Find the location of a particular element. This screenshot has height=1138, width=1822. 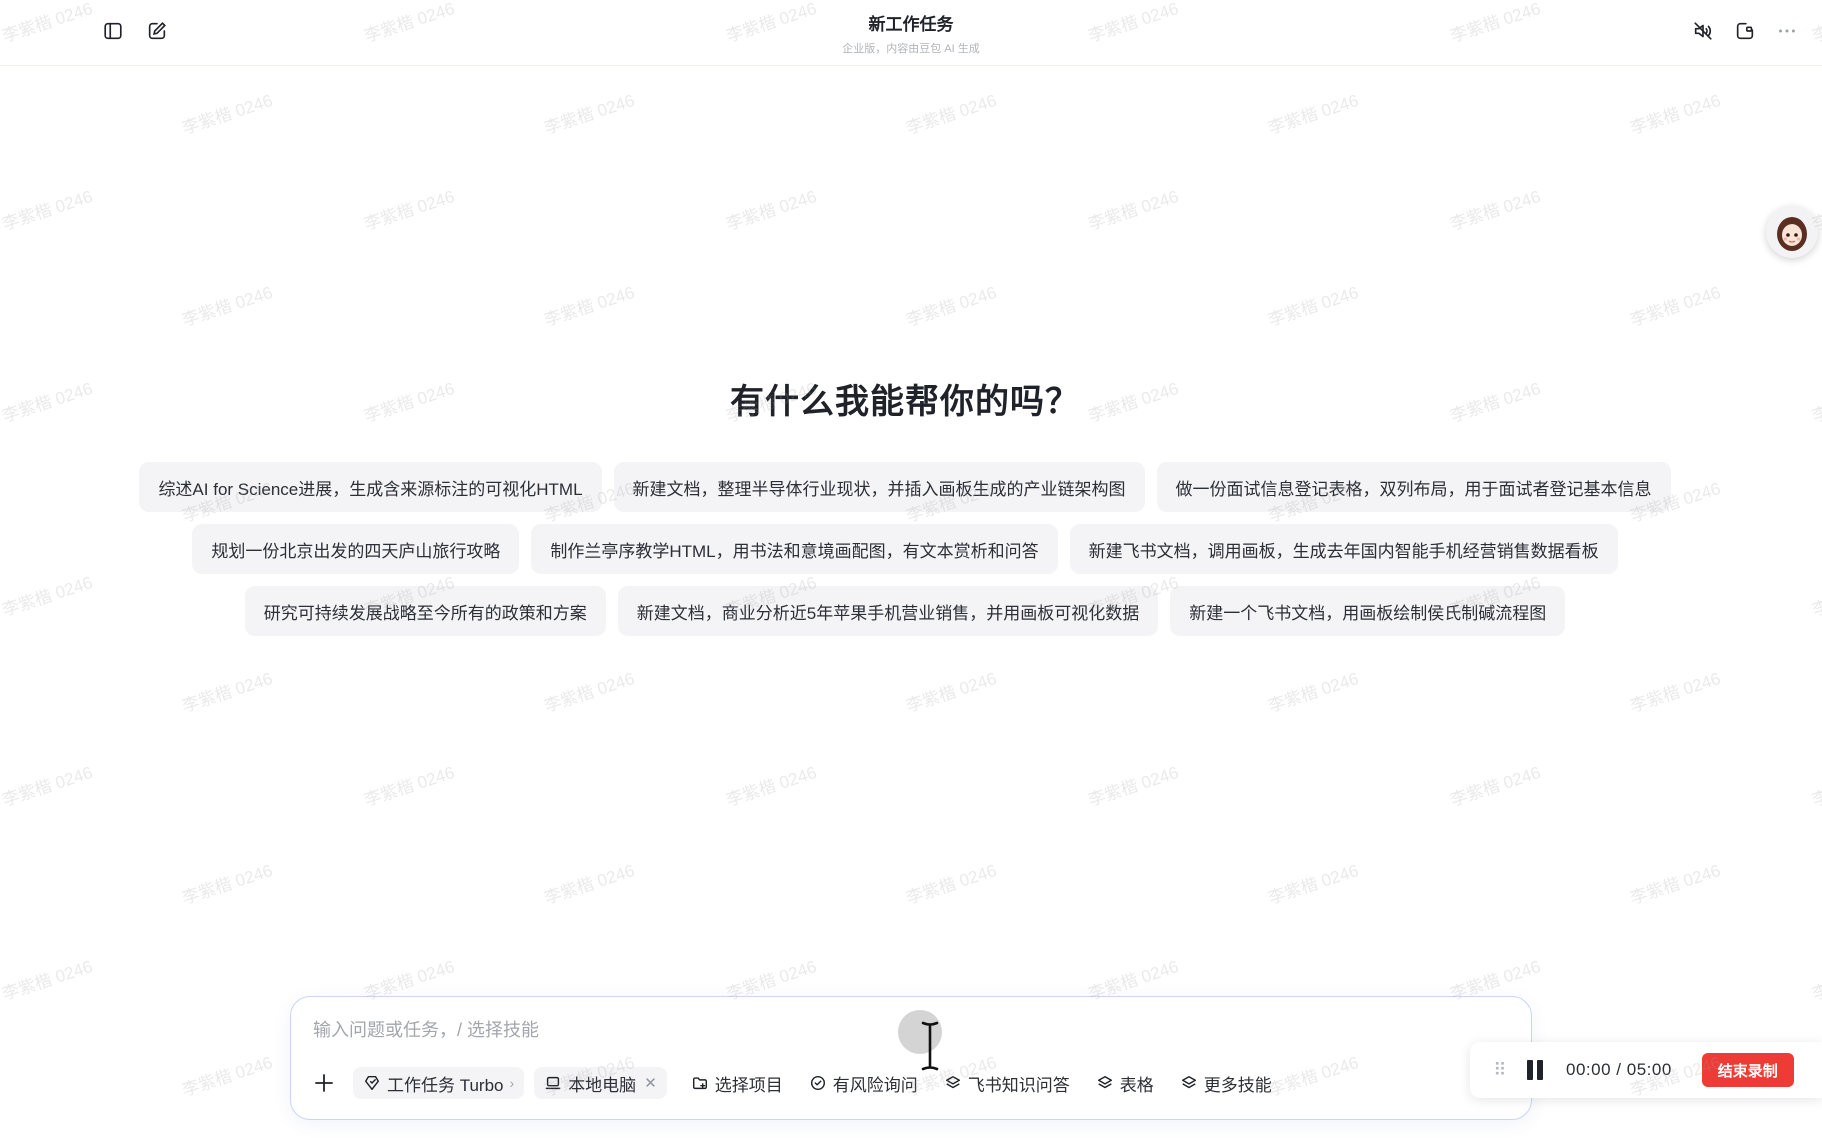

assistant-avatar-icon is located at coordinates (1792, 234).